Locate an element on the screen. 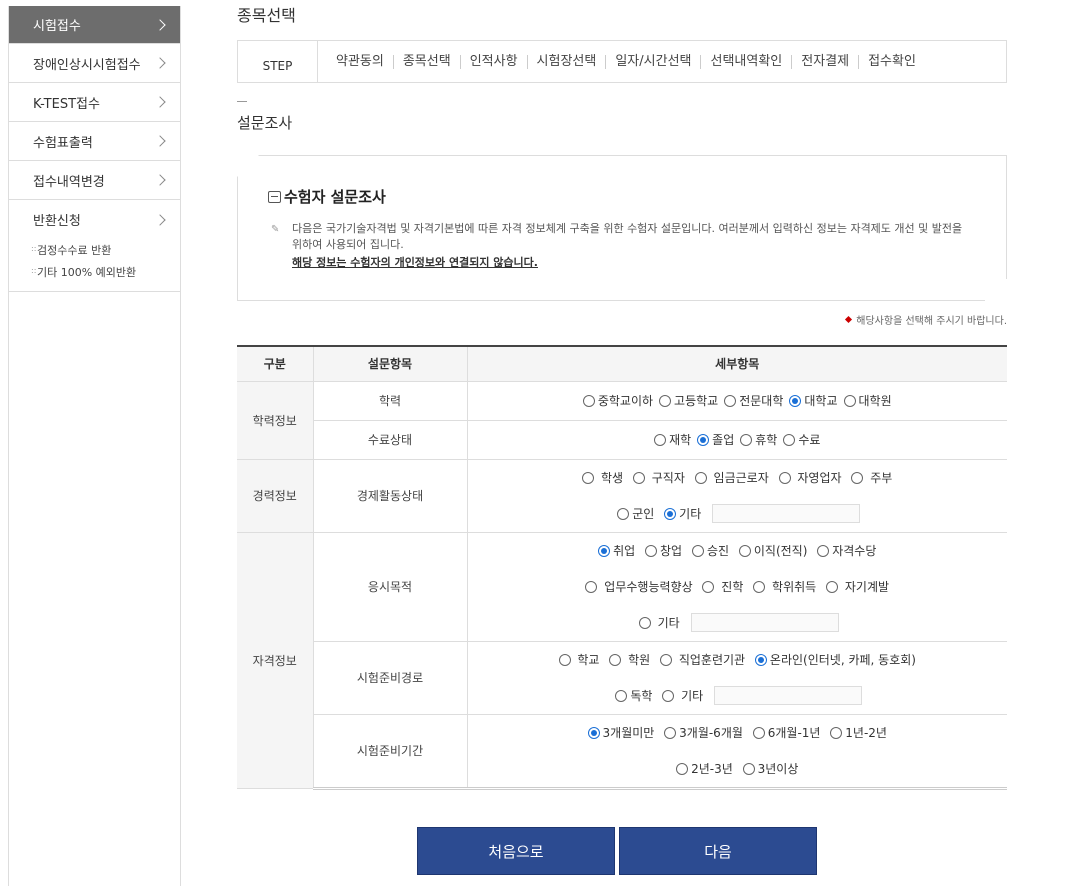  education-options: 중학교이하 고등학교 전문대학 대학교 대학원 is located at coordinates (737, 401).